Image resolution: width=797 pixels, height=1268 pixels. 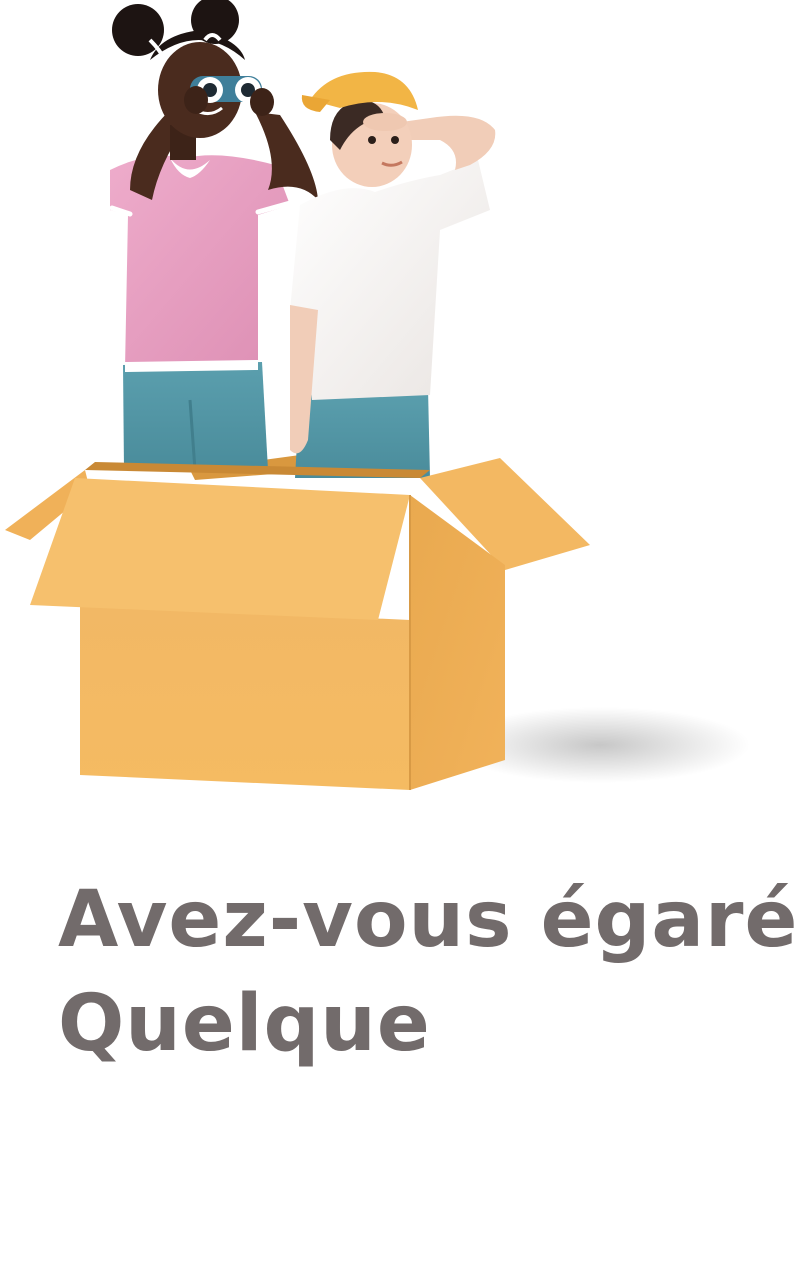 I want to click on headline-line-1: Avez-vous égaré, so click(x=427, y=920).